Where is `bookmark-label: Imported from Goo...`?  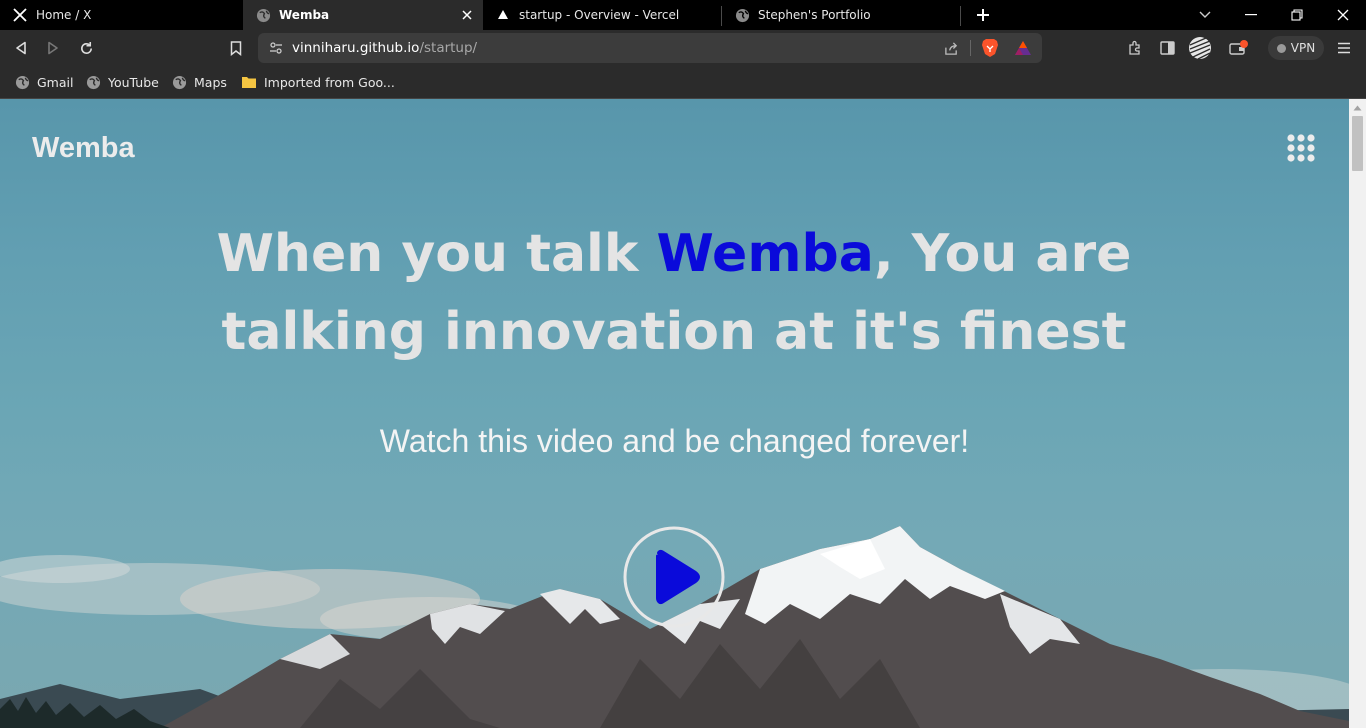 bookmark-label: Imported from Goo... is located at coordinates (329, 82).